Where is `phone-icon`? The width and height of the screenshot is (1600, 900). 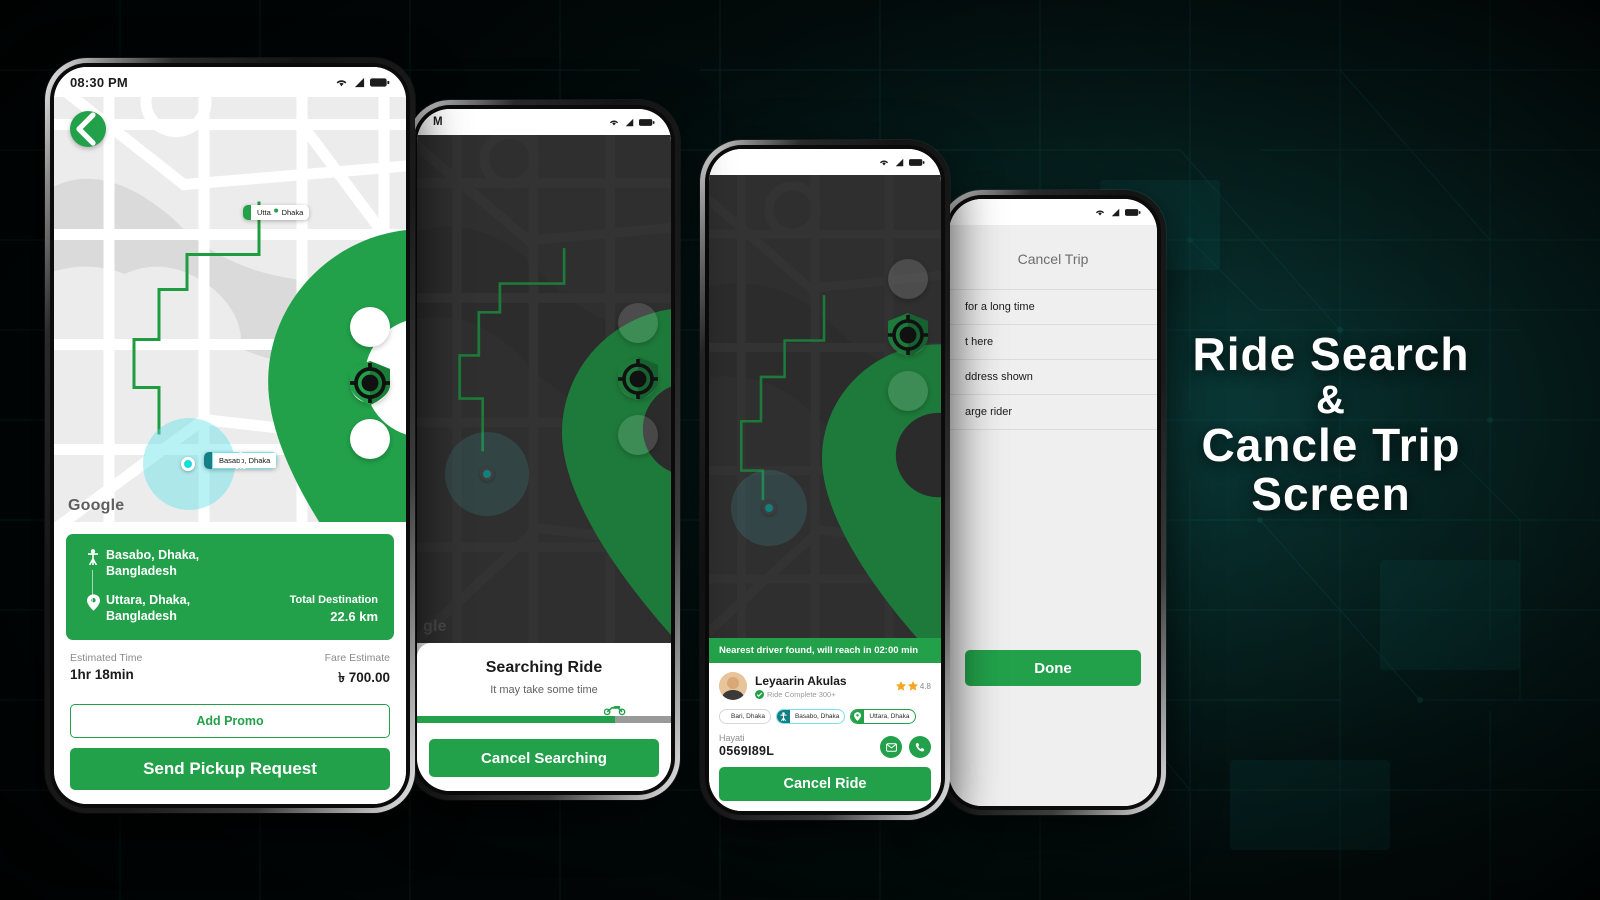 phone-icon is located at coordinates (919, 746).